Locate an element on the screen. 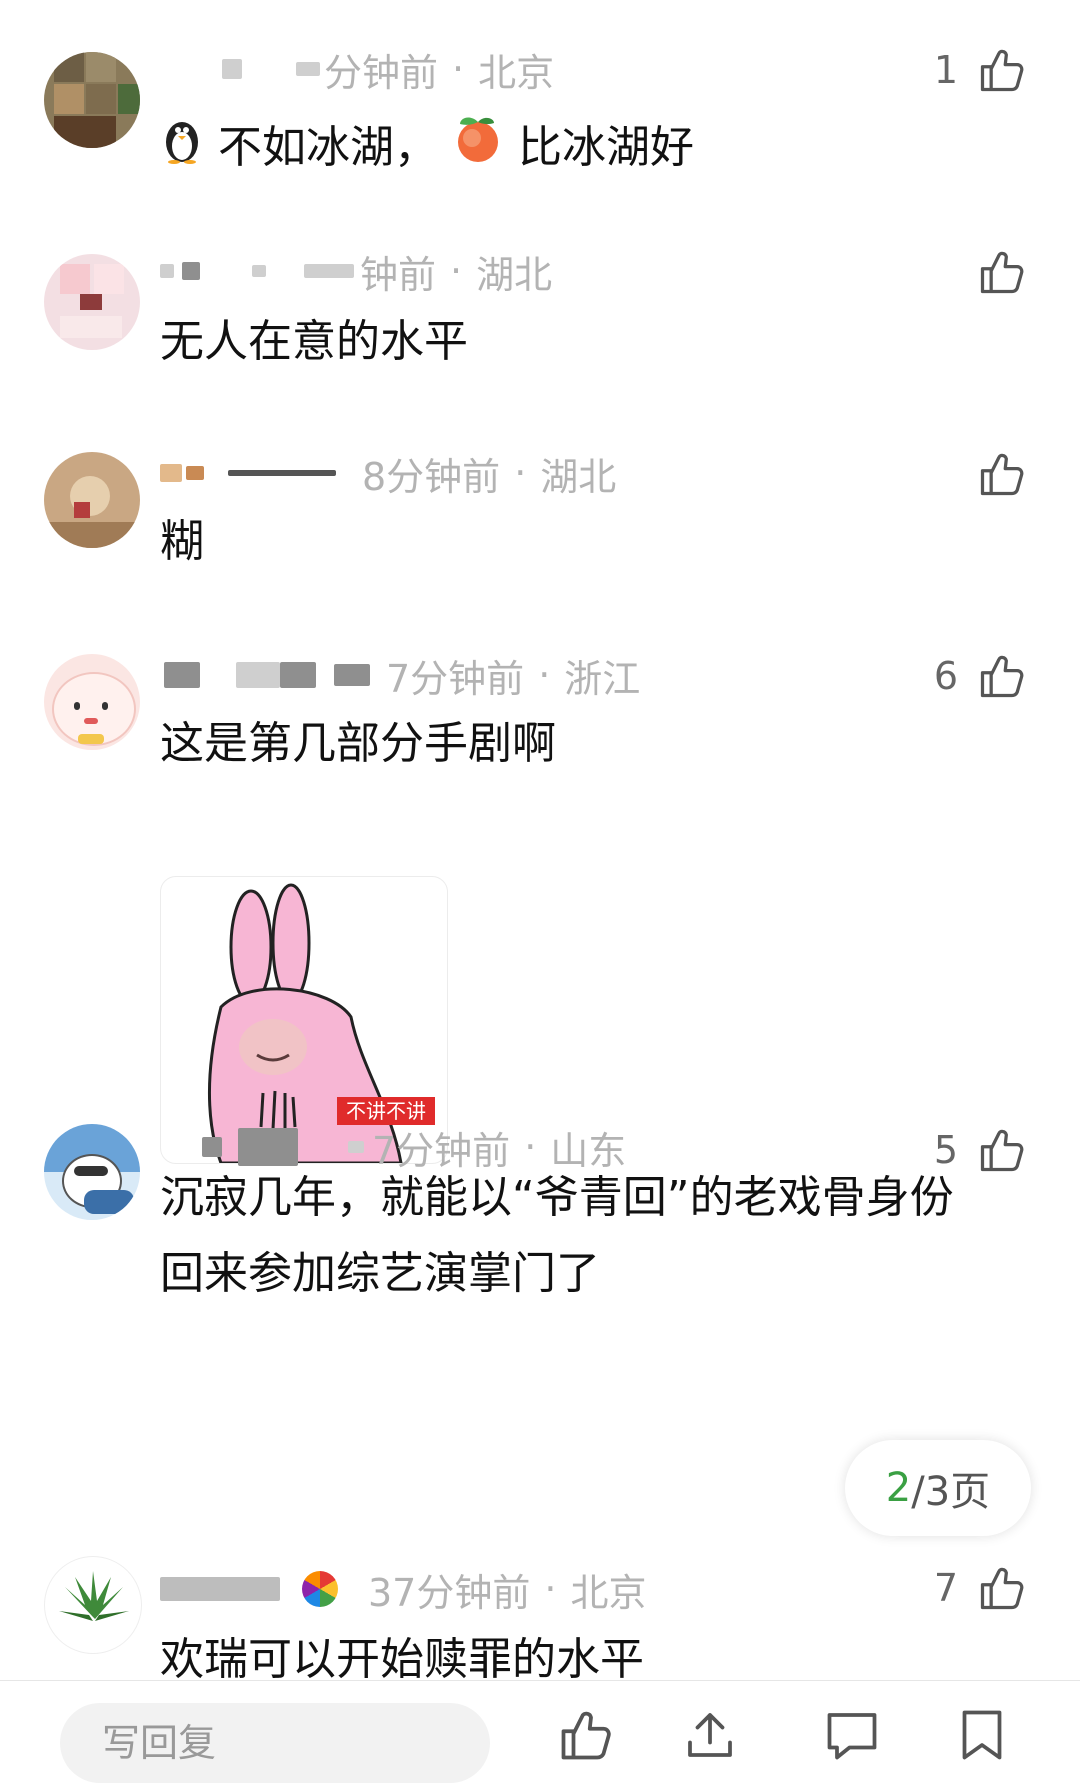 The image size is (1080, 1783). comment-meta: 37分钟前 · 北京 is located at coordinates (403, 1589).